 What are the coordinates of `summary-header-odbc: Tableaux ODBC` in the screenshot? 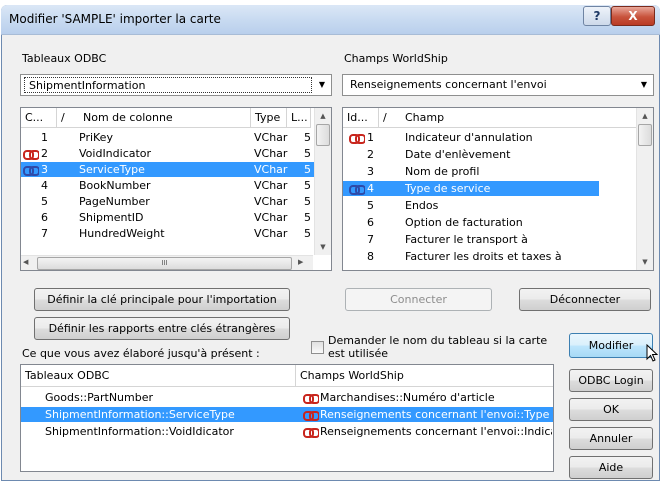 It's located at (158, 376).